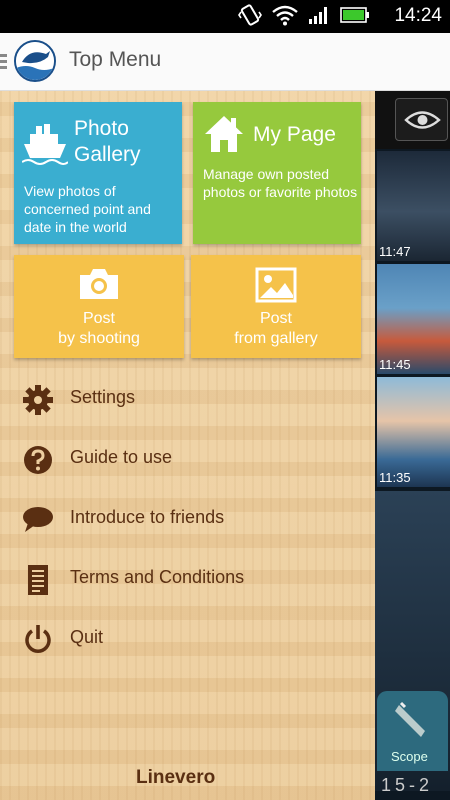  What do you see at coordinates (418, 15) in the screenshot?
I see `status-time: 14:24` at bounding box center [418, 15].